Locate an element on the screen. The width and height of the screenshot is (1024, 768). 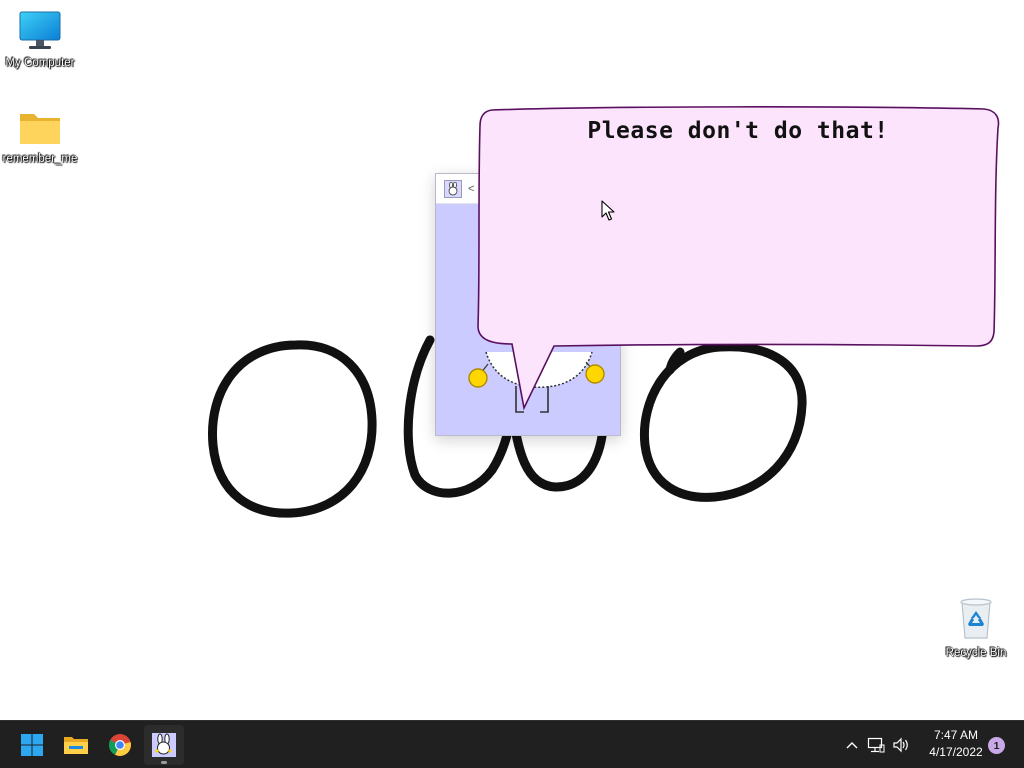
clock-date: 4/17/2022 is located at coordinates (956, 752).